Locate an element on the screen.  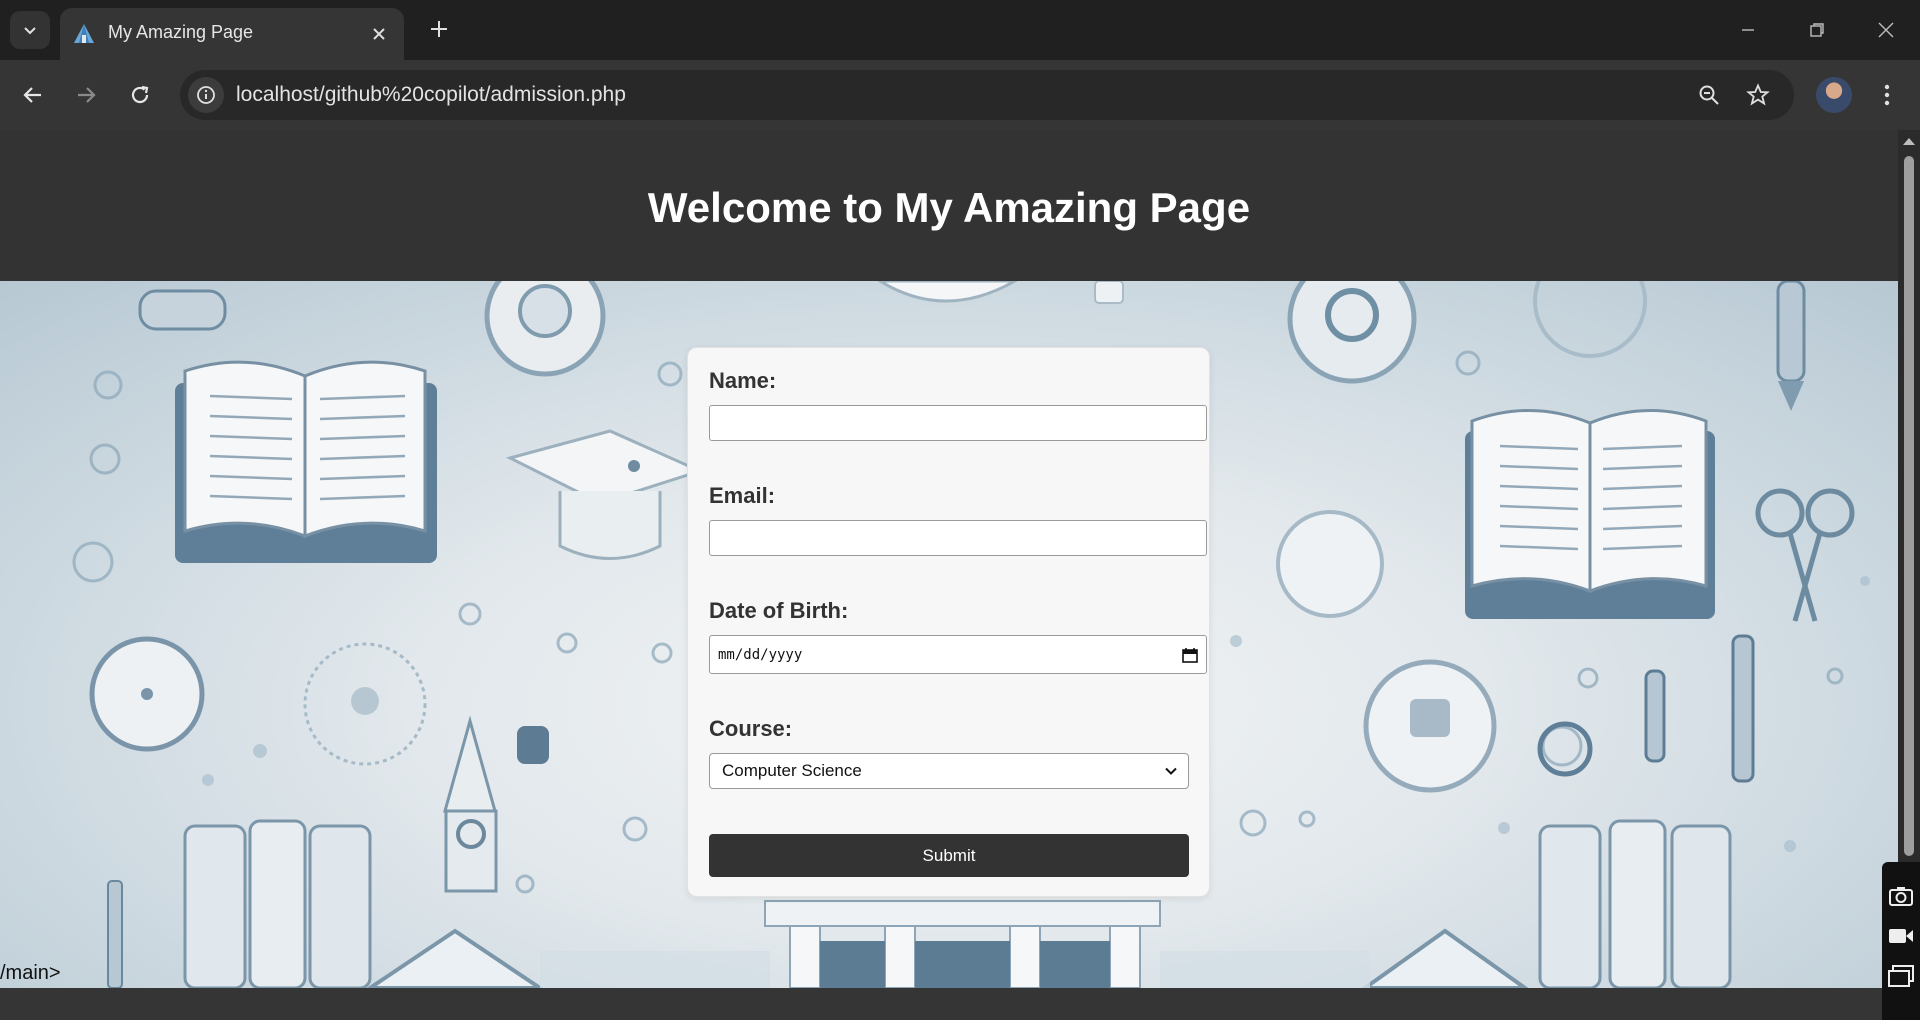
reload-icon is located at coordinates (140, 94).